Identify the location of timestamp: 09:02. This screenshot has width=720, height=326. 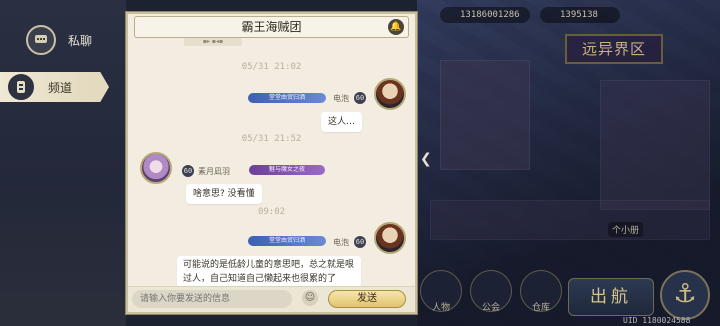
(271, 212).